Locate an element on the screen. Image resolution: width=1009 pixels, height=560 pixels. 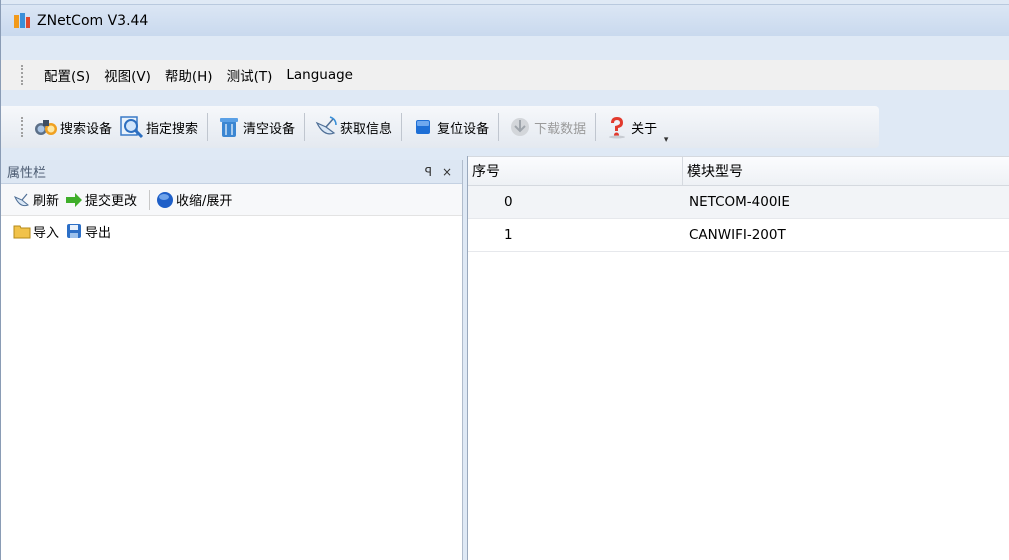
download-data-label: 下载数据 is located at coordinates (560, 129).